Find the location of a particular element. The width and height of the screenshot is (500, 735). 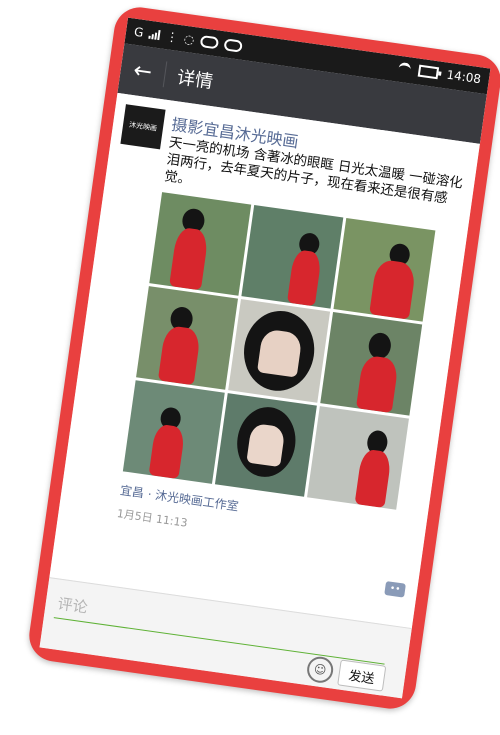

comment-icon: •• is located at coordinates (395, 589).